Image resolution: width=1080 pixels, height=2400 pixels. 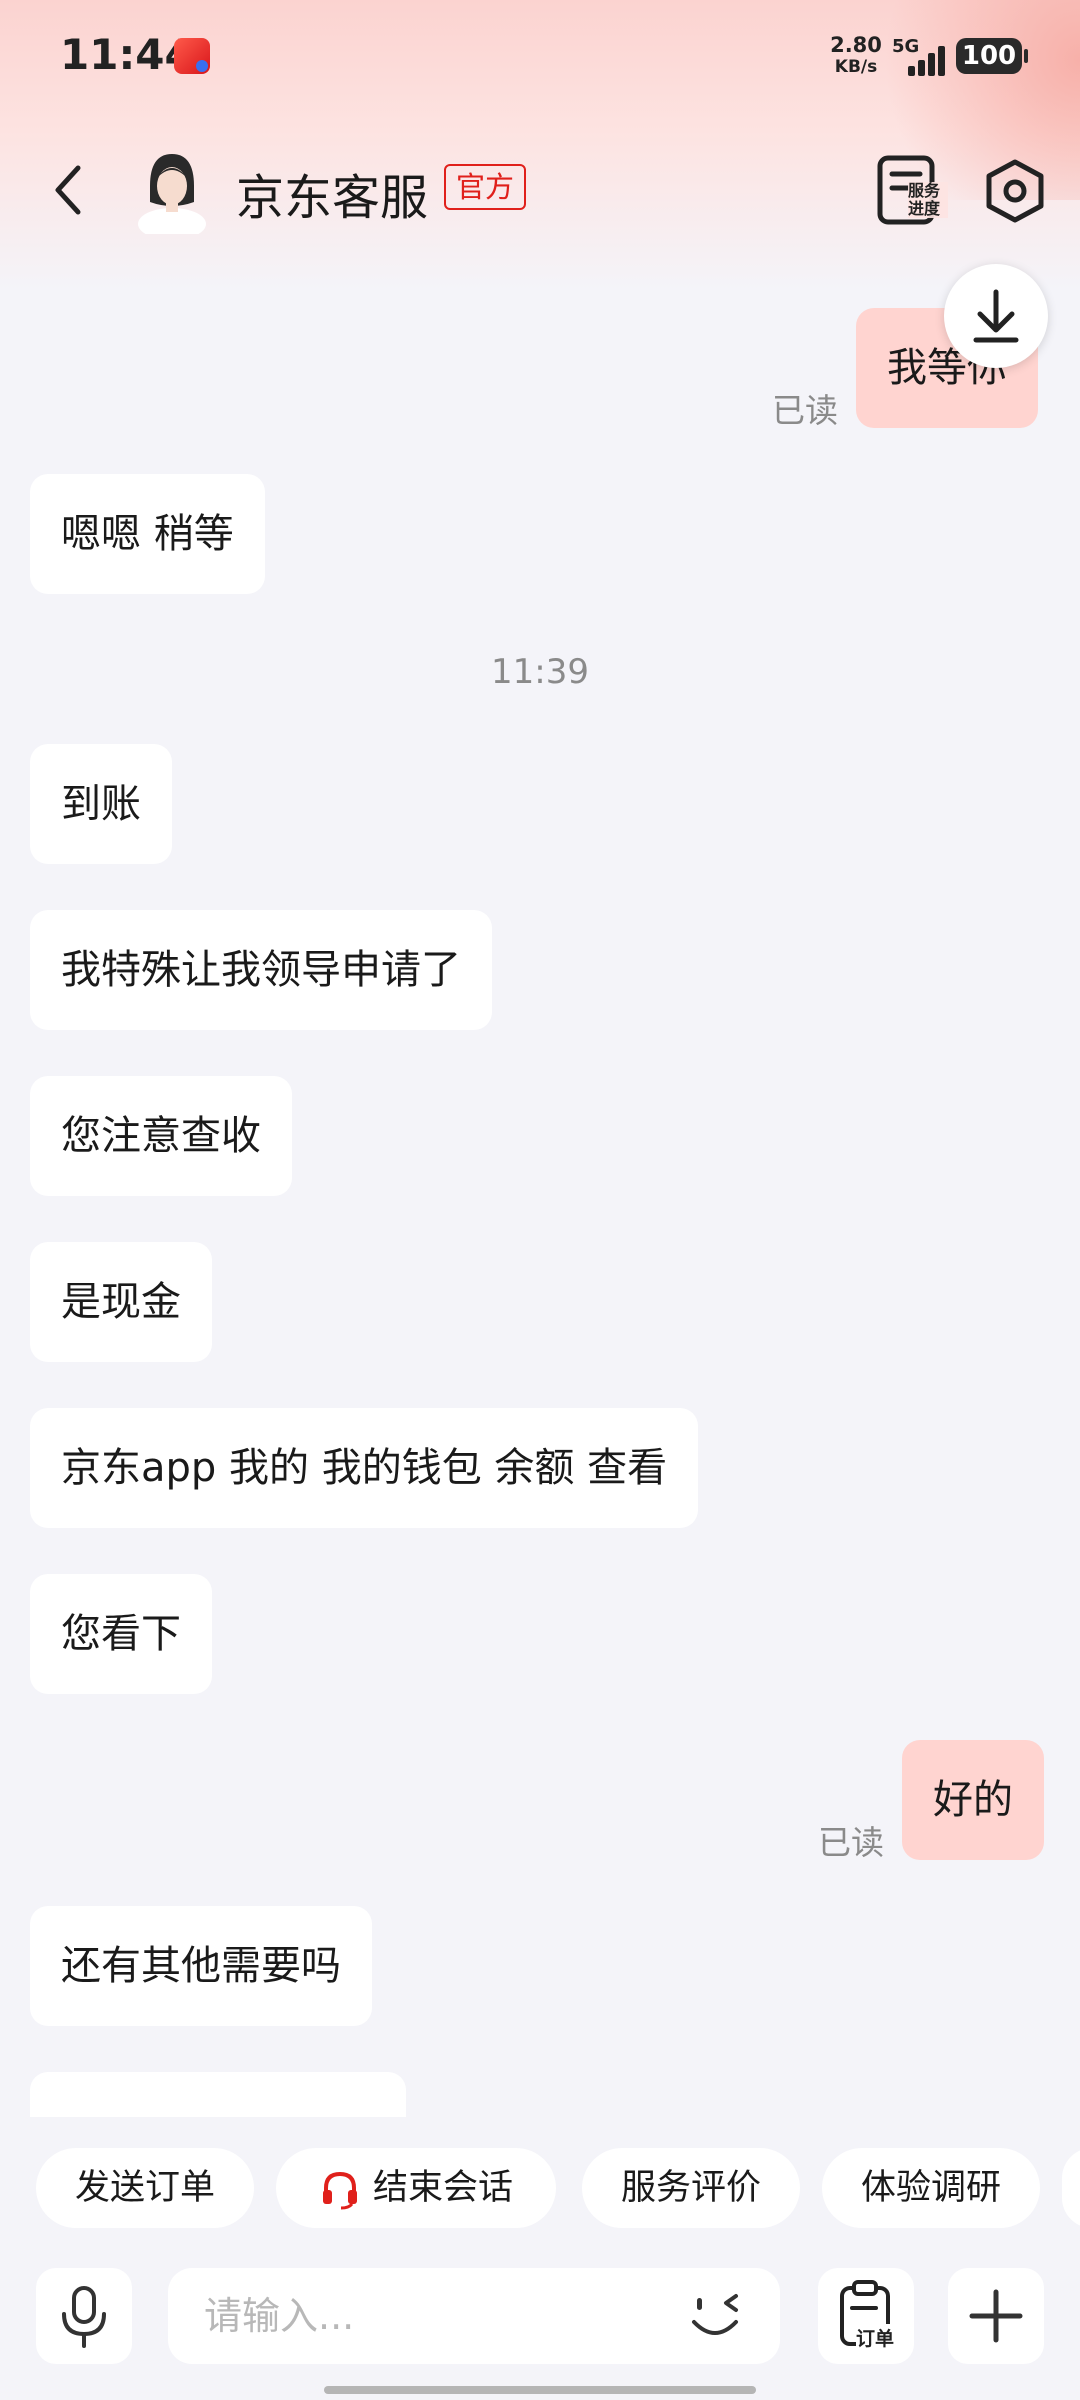 I want to click on download-icon, so click(x=996, y=316).